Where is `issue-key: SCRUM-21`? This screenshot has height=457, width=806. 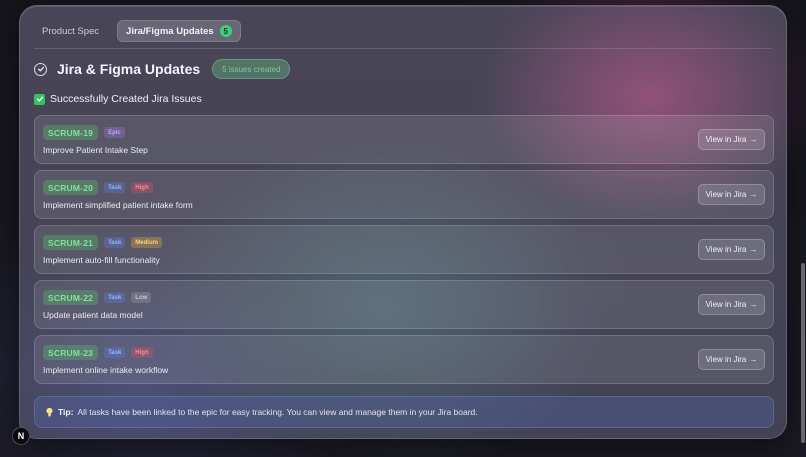 issue-key: SCRUM-21 is located at coordinates (71, 242).